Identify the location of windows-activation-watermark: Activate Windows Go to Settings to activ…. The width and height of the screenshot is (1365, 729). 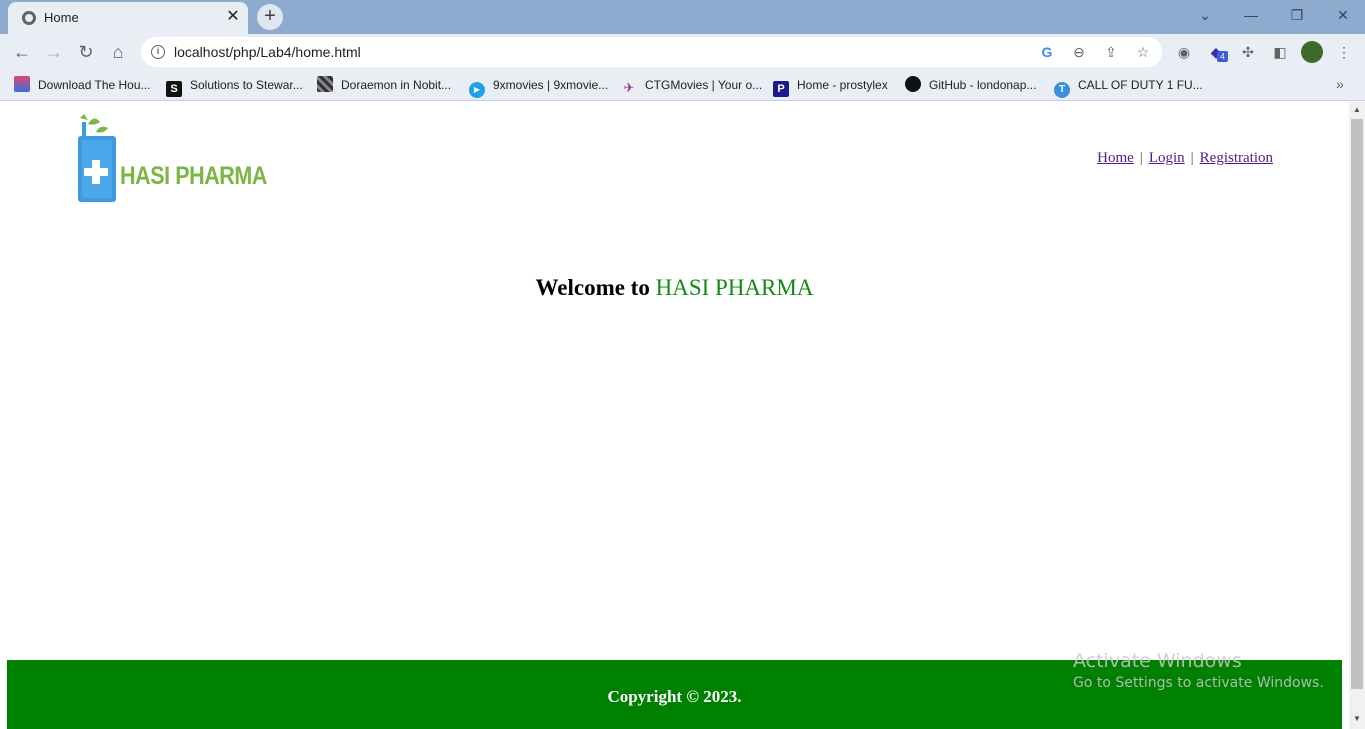
(1198, 670).